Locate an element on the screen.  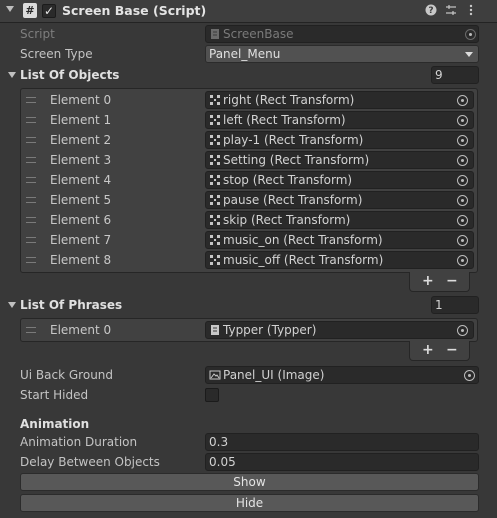
element-object-field: music_on (Rect Transform) is located at coordinates (339, 240).